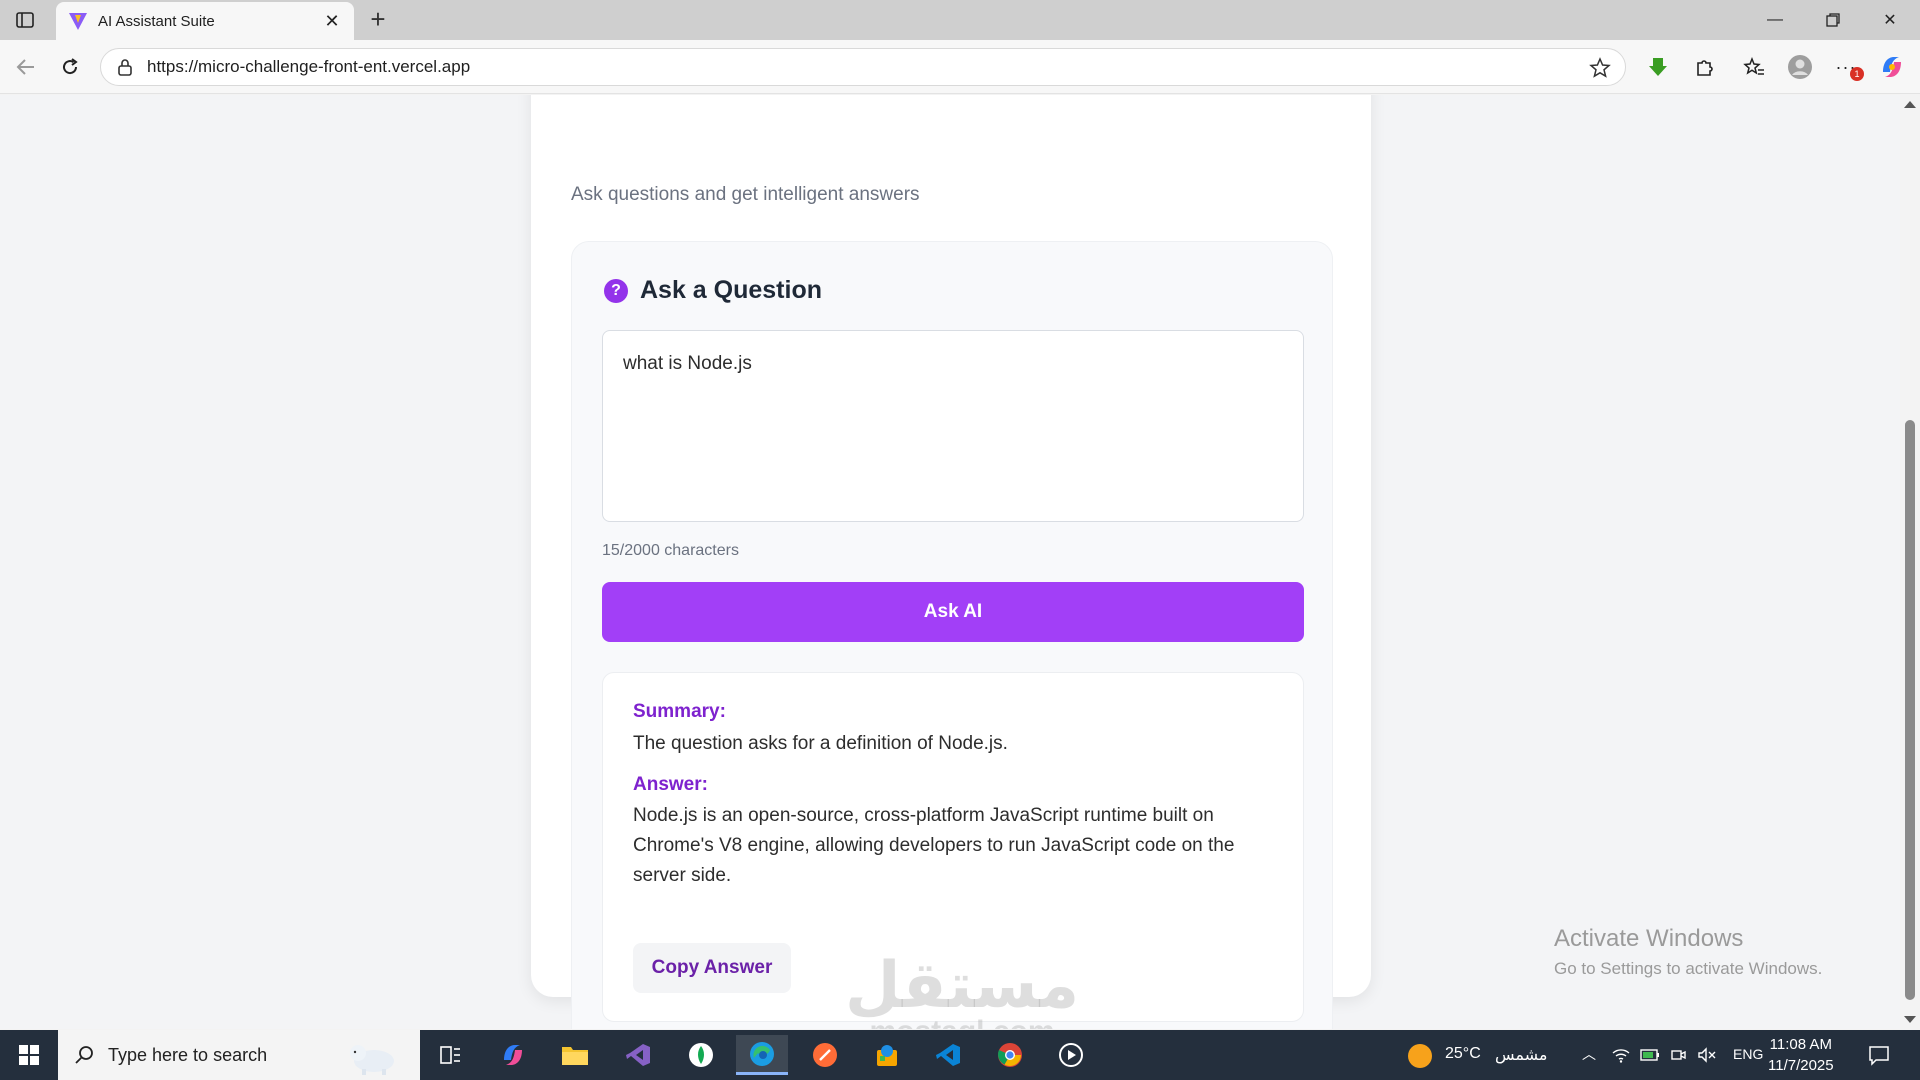 This screenshot has height=1080, width=1920. I want to click on watermark-english: mostaql.com, so click(962, 1023).